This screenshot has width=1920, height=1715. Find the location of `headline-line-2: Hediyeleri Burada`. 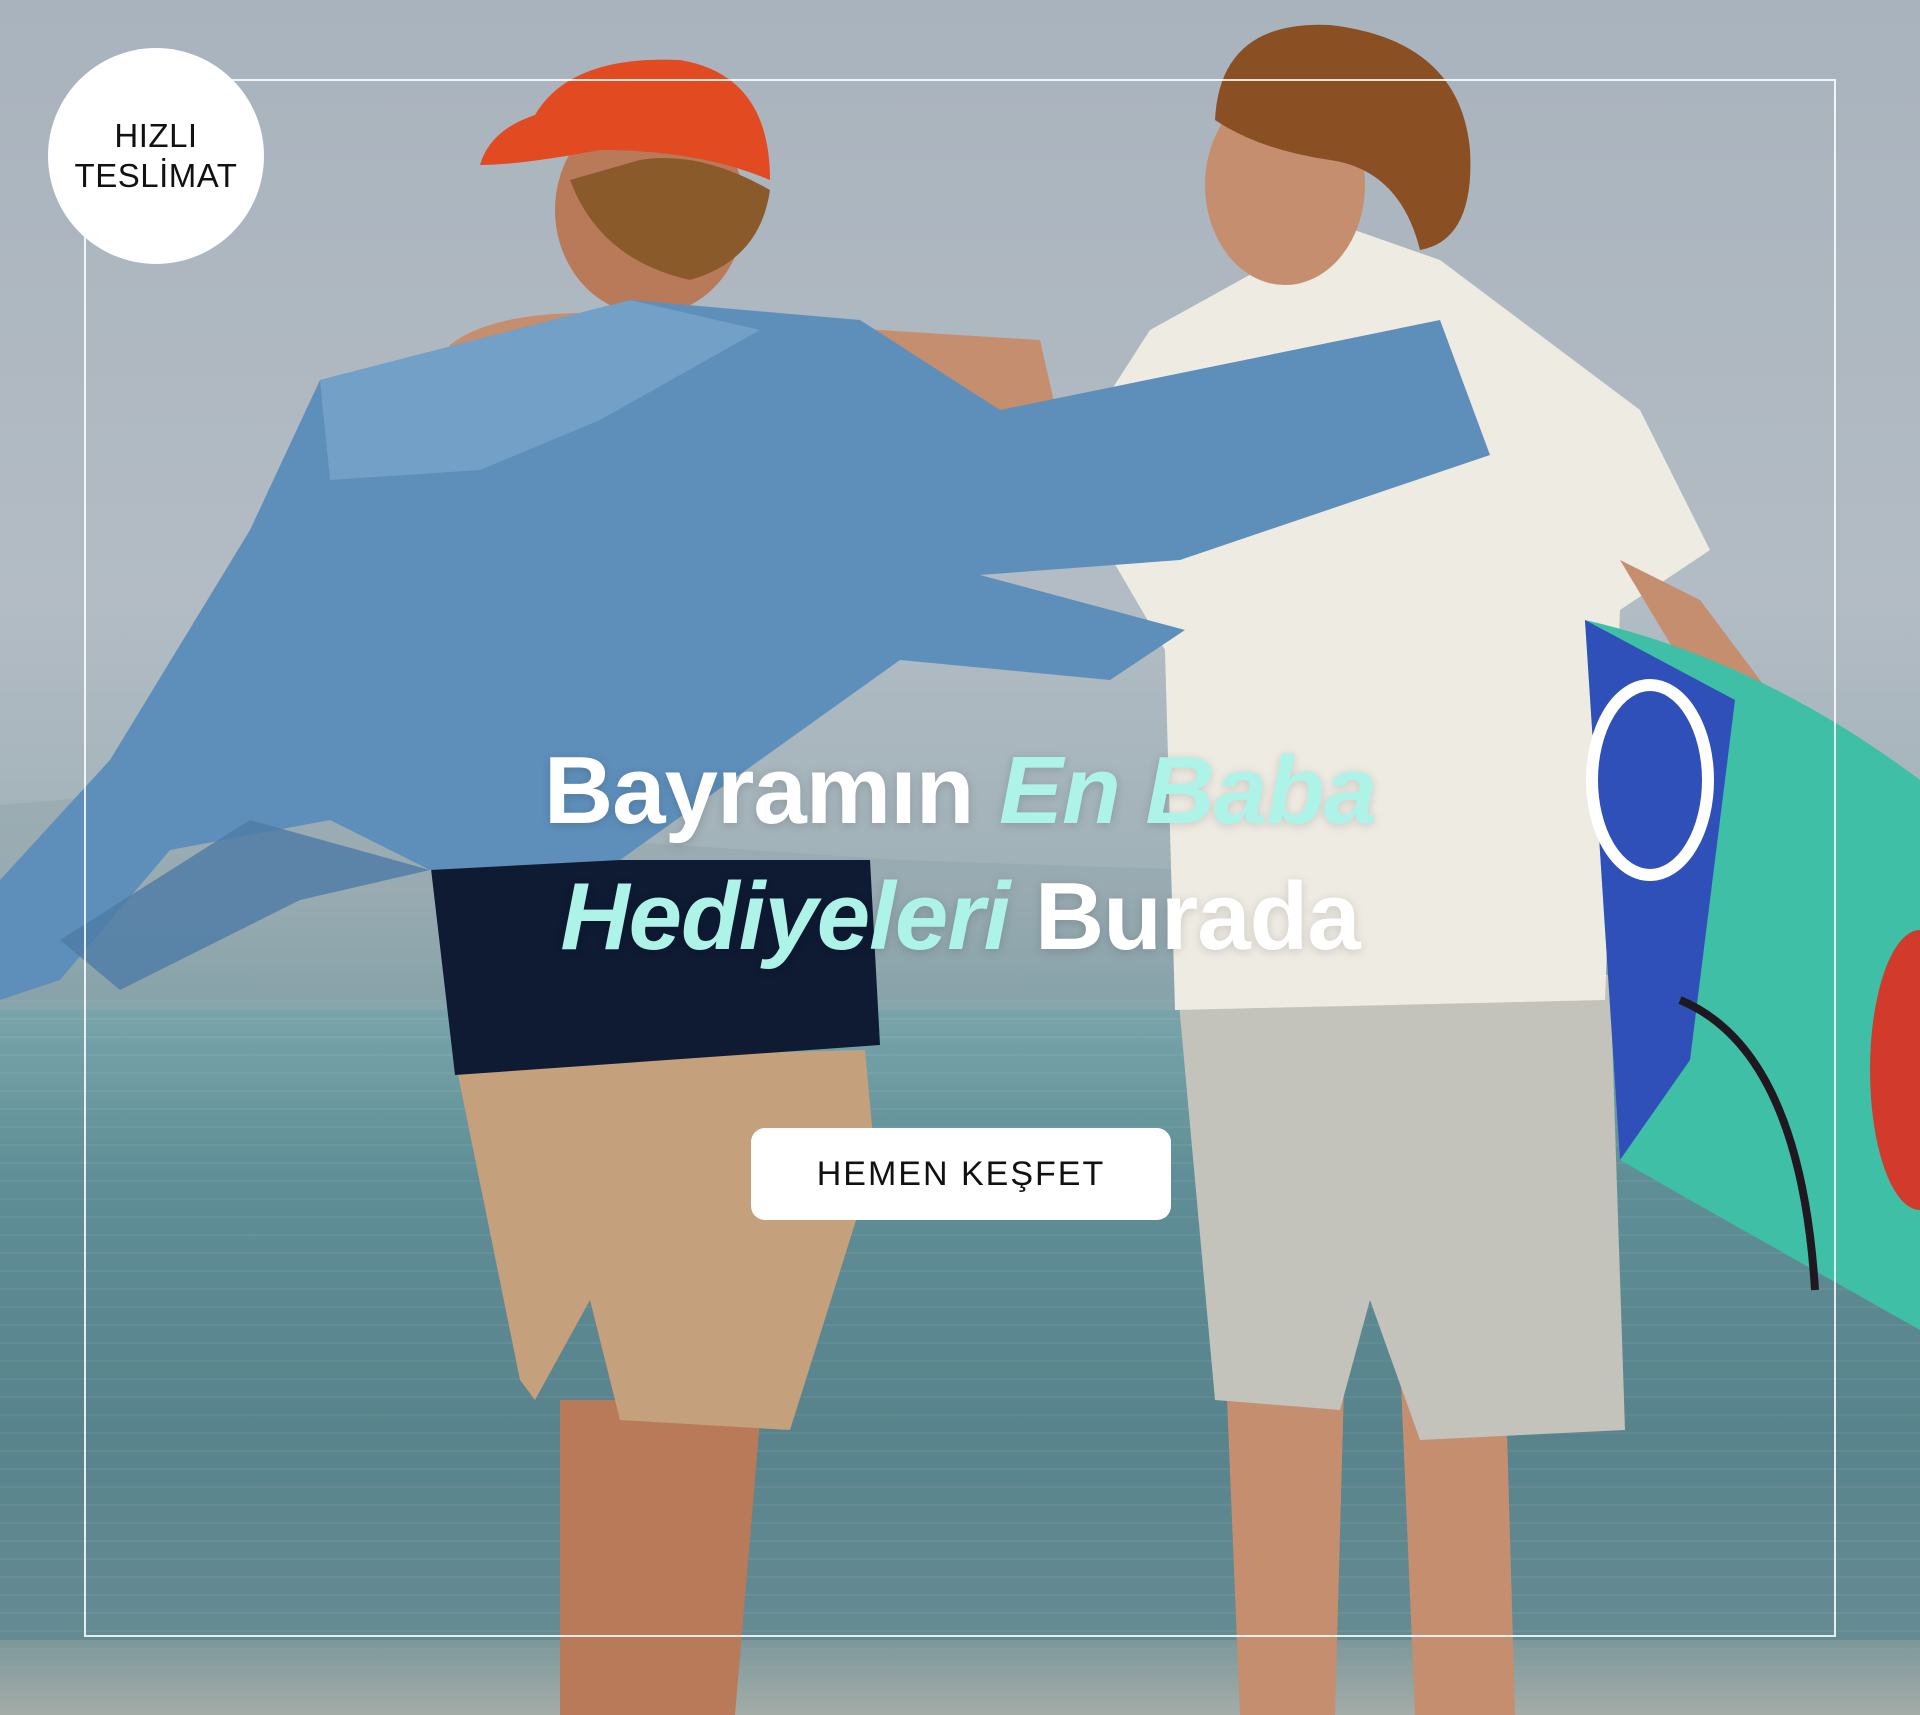

headline-line-2: Hediyeleri Burada is located at coordinates (960, 917).